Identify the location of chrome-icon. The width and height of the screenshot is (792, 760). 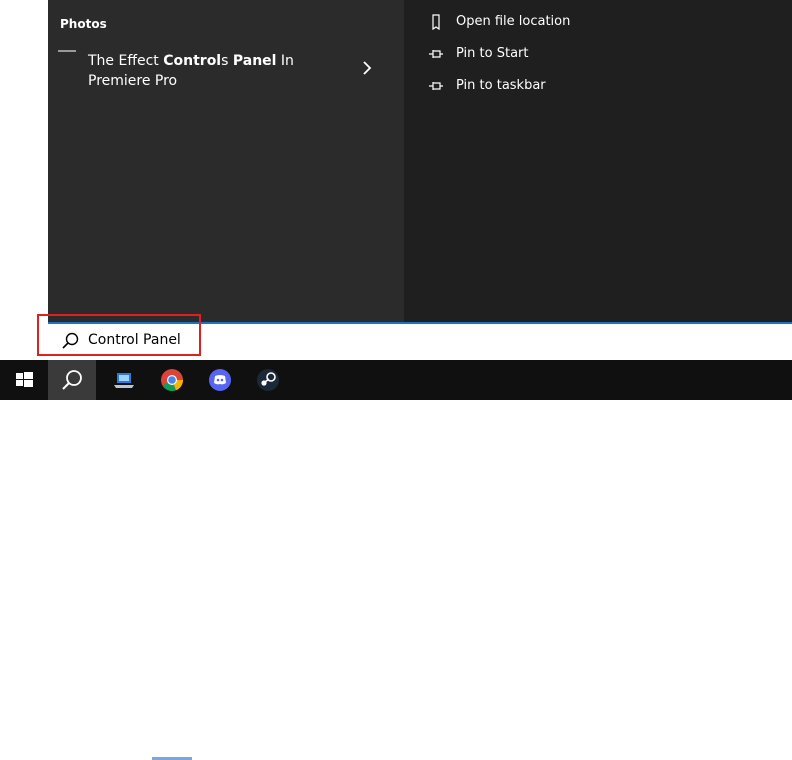
(172, 380).